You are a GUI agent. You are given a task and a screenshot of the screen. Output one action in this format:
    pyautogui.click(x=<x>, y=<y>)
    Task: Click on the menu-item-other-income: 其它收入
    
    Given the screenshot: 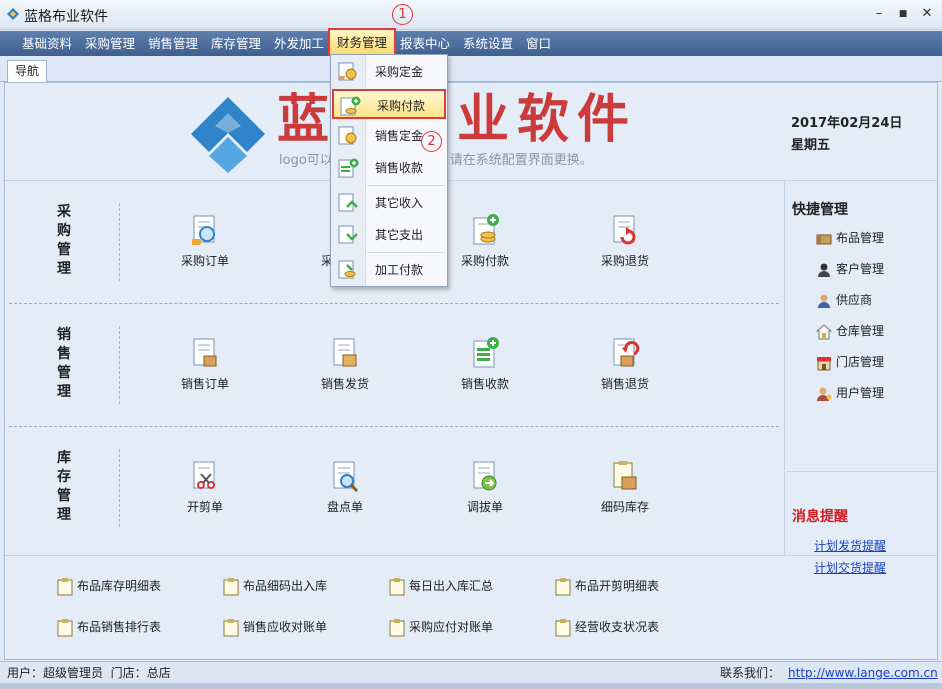 What is the action you would take?
    pyautogui.click(x=389, y=203)
    